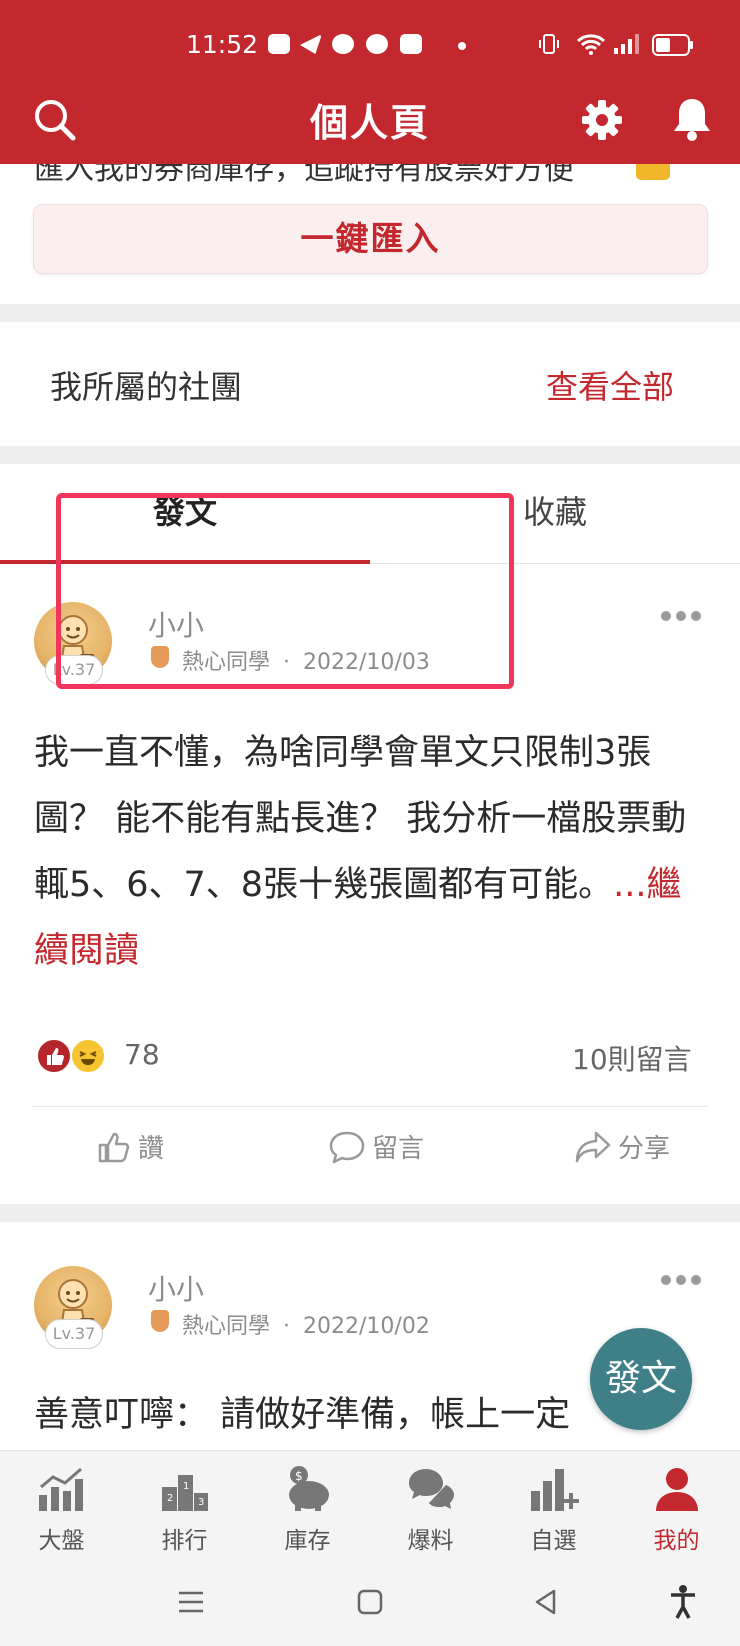  I want to click on app-notify-icon, so click(411, 44).